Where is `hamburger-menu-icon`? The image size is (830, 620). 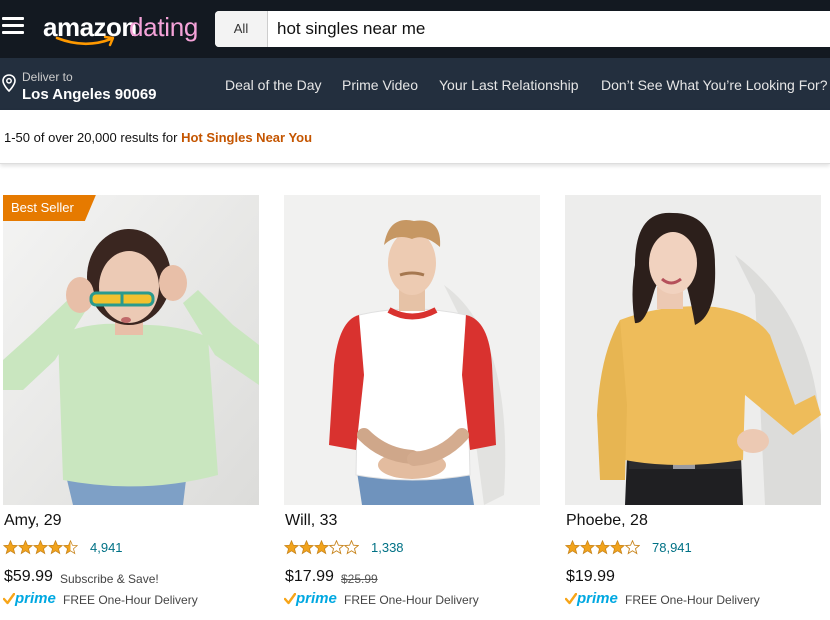
hamburger-menu-icon is located at coordinates (13, 26).